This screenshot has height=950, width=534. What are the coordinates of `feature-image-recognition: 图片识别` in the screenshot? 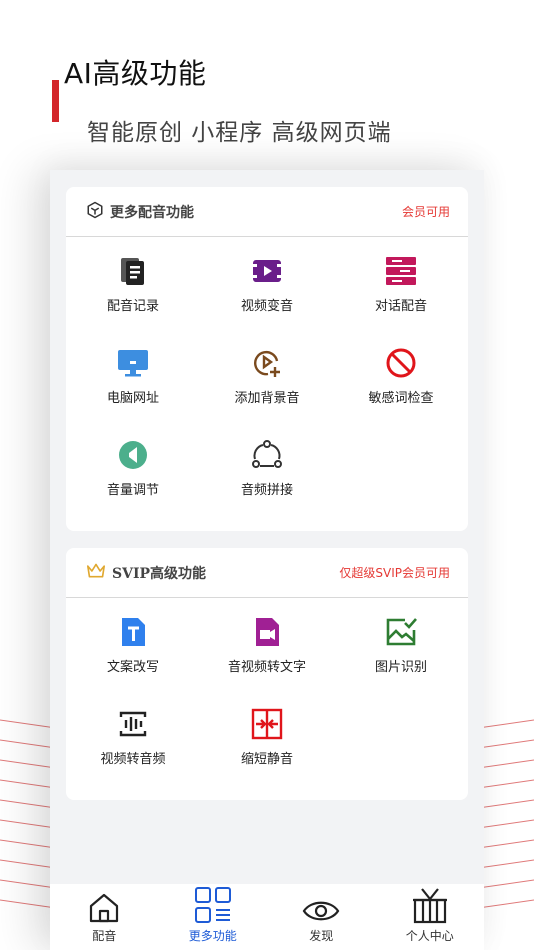 It's located at (401, 644).